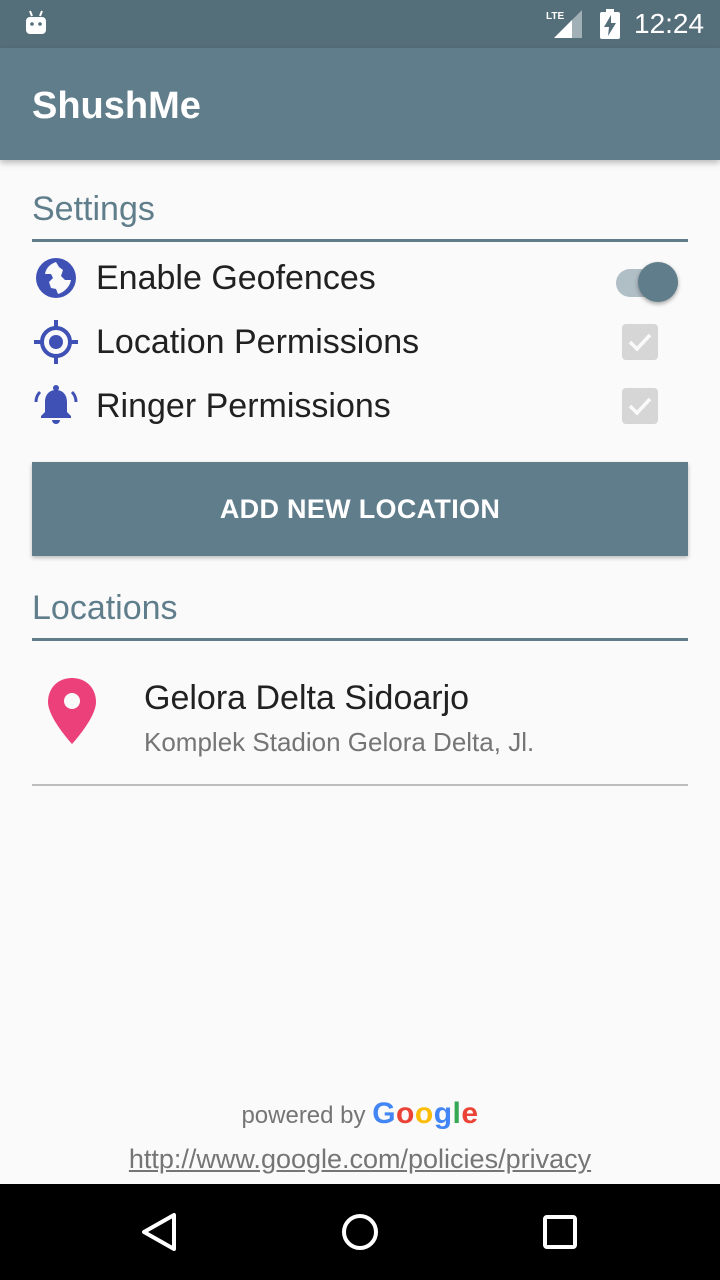 The width and height of the screenshot is (720, 1280). I want to click on back-icon, so click(160, 1232).